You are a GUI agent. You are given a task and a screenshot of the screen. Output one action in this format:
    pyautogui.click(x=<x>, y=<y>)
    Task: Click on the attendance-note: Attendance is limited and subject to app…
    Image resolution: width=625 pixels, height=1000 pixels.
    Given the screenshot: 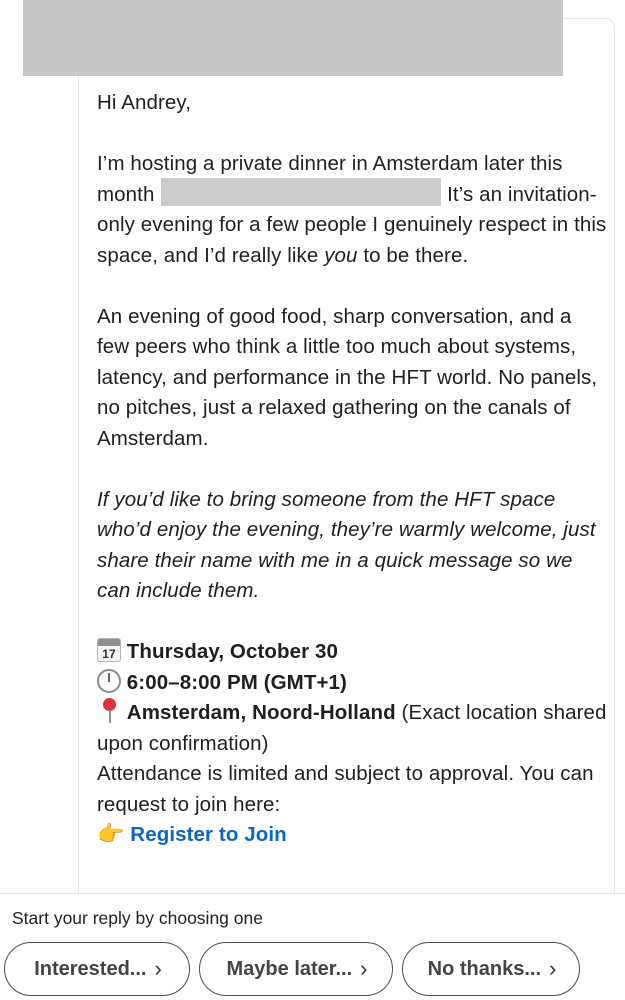 What is the action you would take?
    pyautogui.click(x=345, y=789)
    